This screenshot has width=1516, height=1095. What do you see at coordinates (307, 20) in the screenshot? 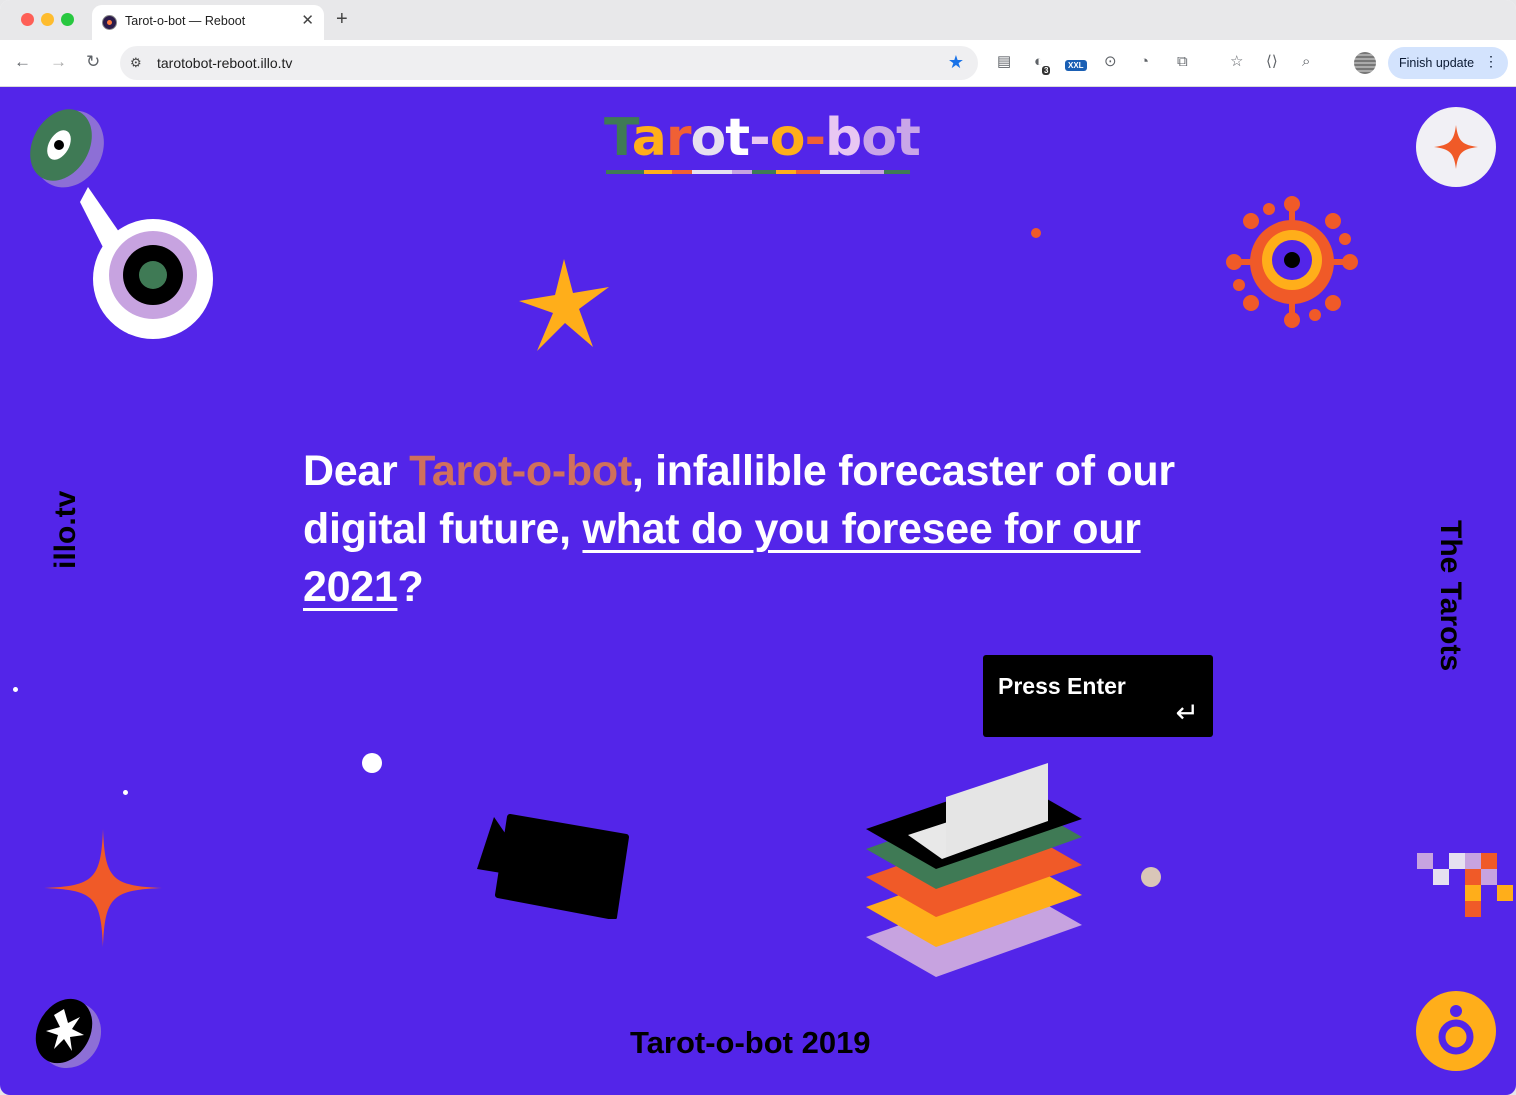
I see `tab-close-icon: ✕` at bounding box center [307, 20].